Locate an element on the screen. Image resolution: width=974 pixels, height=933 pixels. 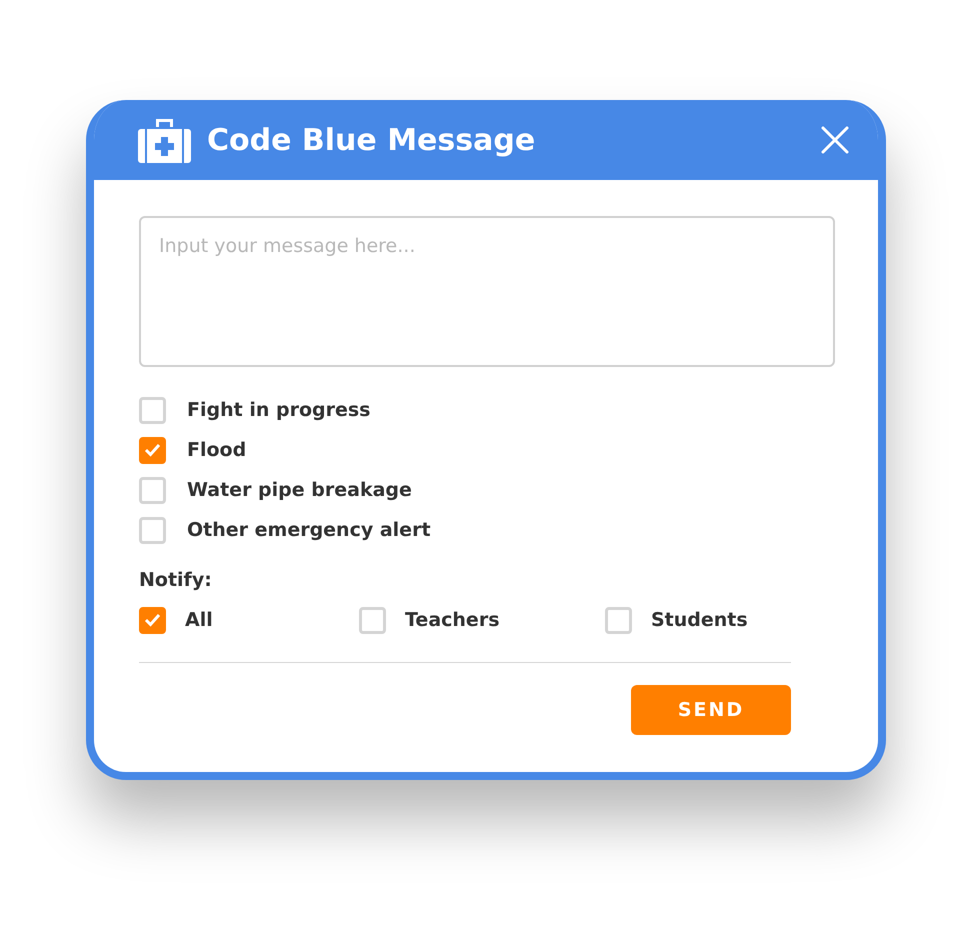
option-label: Teachers is located at coordinates (452, 620).